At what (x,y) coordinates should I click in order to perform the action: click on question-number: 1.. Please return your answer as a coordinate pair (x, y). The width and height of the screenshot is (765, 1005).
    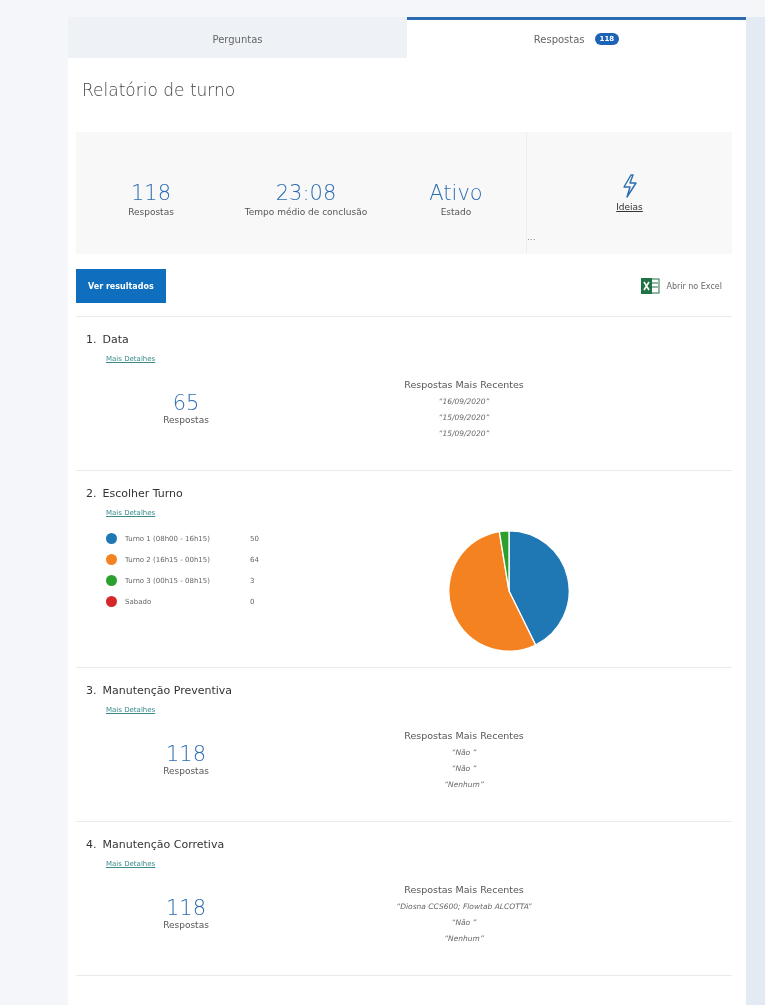
    Looking at the image, I should click on (91, 339).